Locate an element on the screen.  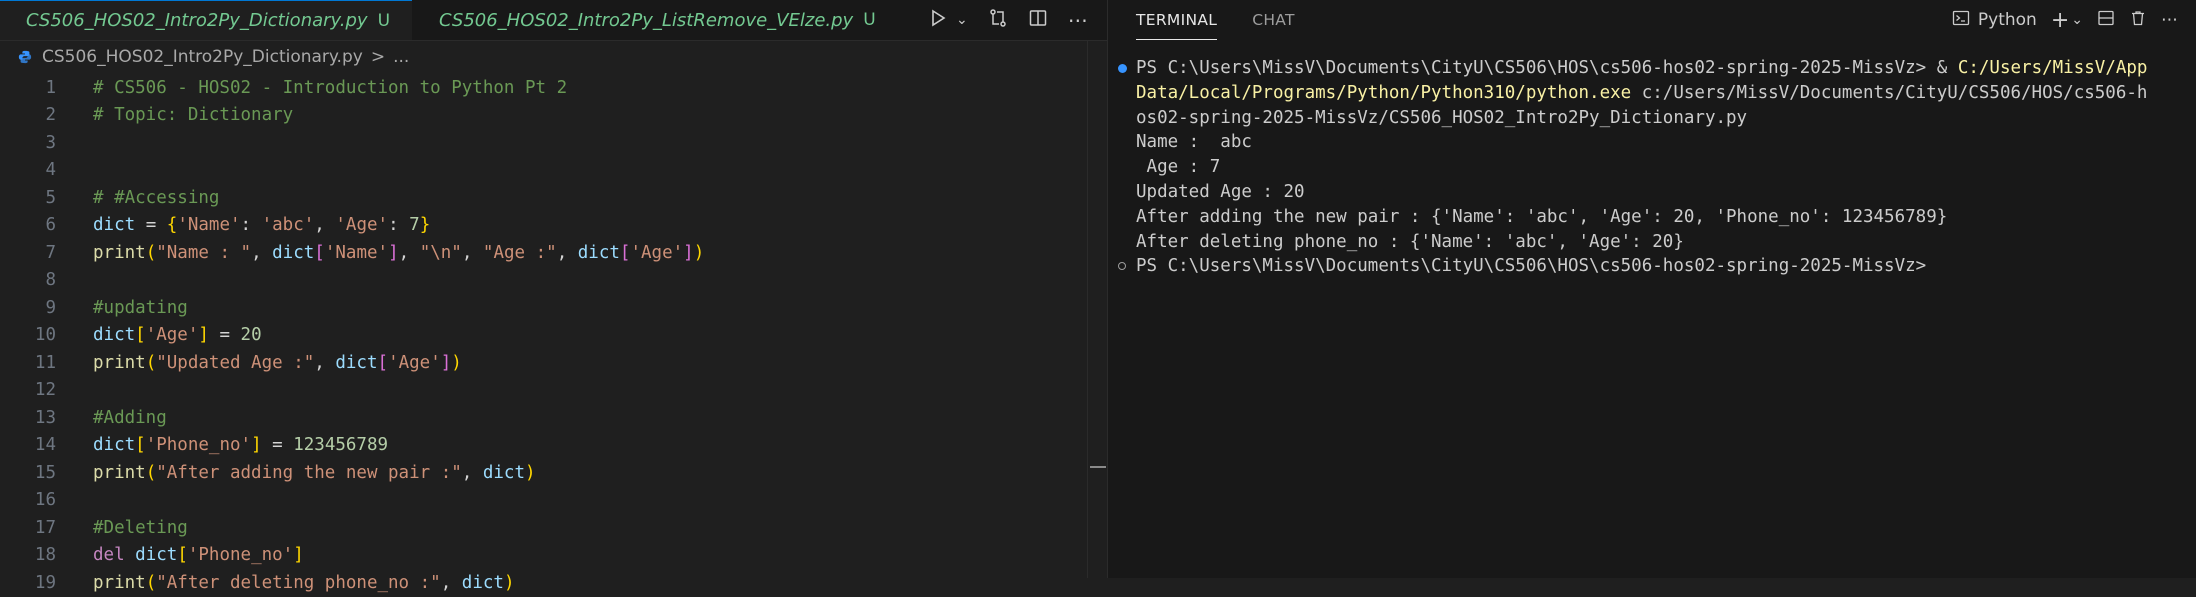
split-editor-icon is located at coordinates (1038, 20).